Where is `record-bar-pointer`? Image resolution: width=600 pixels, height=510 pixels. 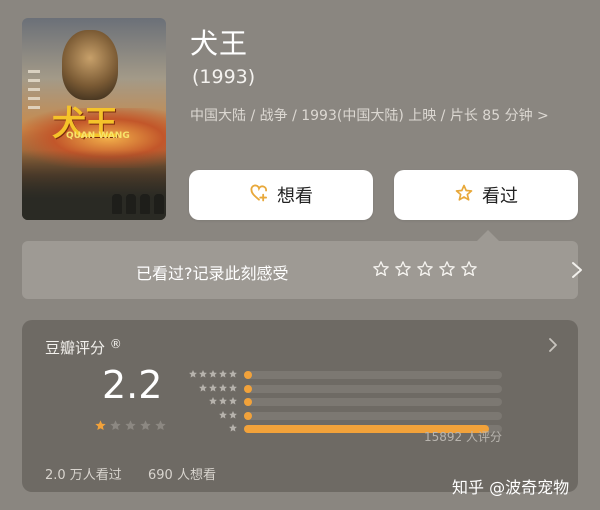 record-bar-pointer is located at coordinates (488, 235).